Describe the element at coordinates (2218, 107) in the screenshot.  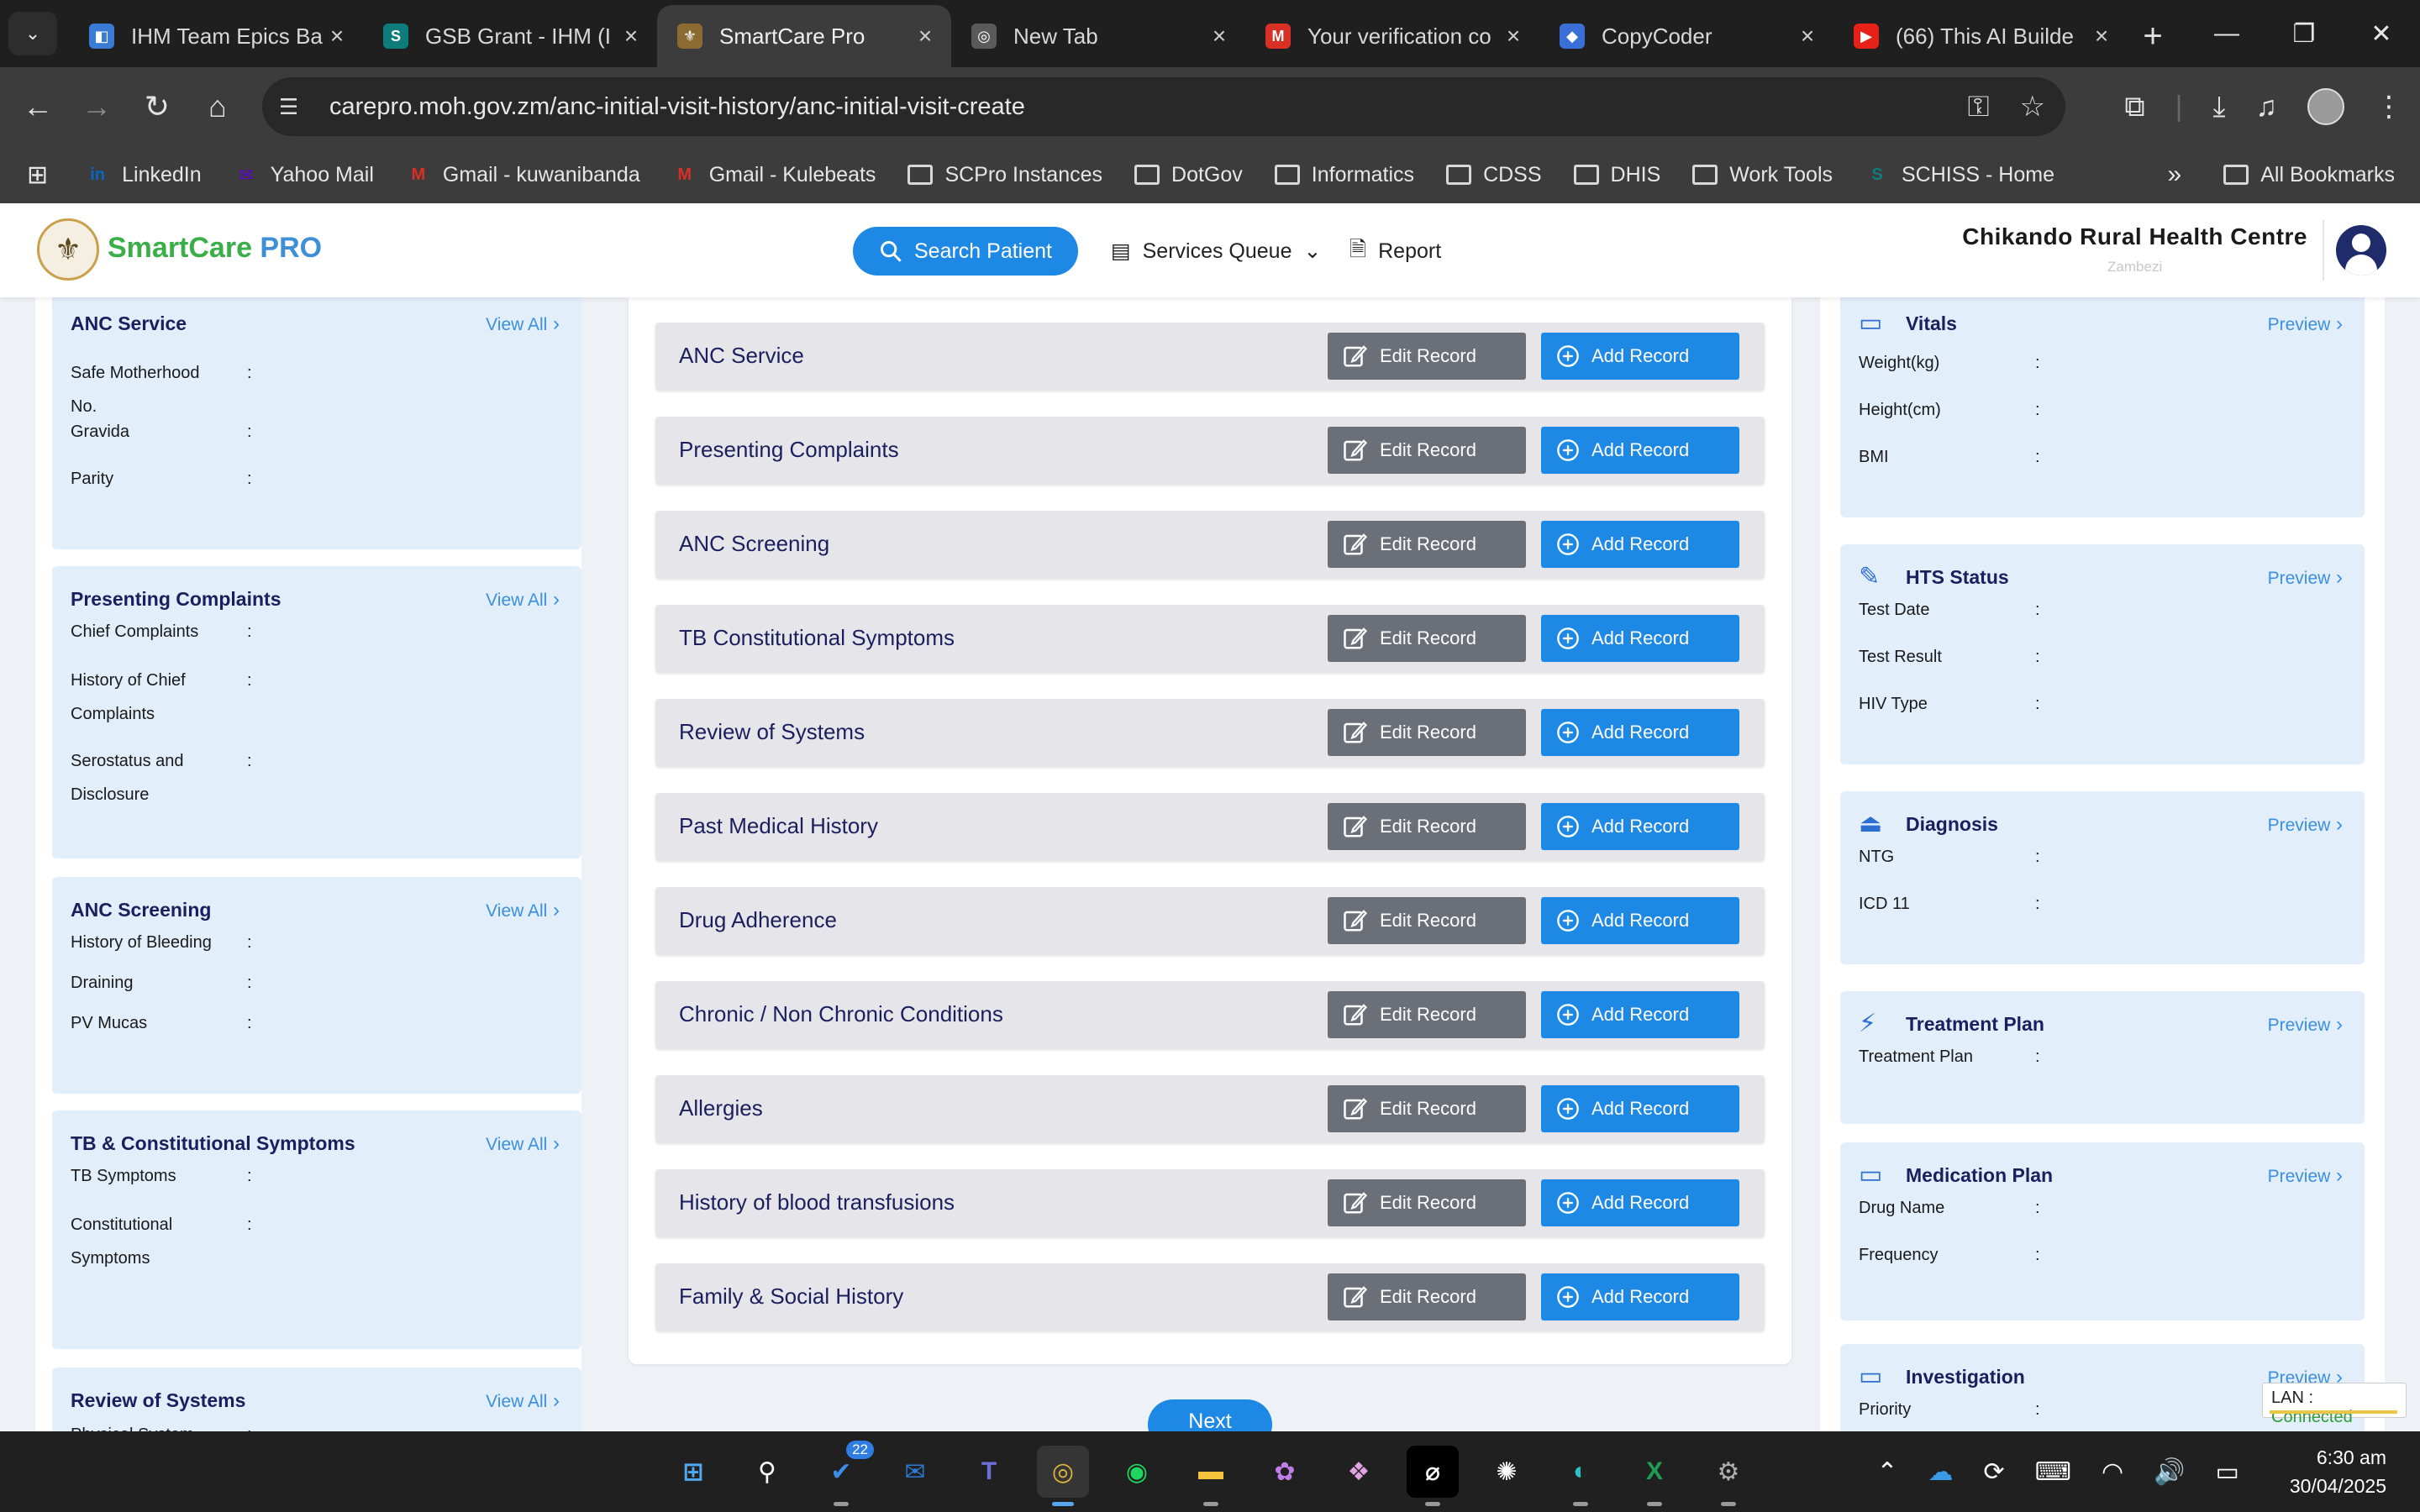
I see `download-icon: ⤓` at that location.